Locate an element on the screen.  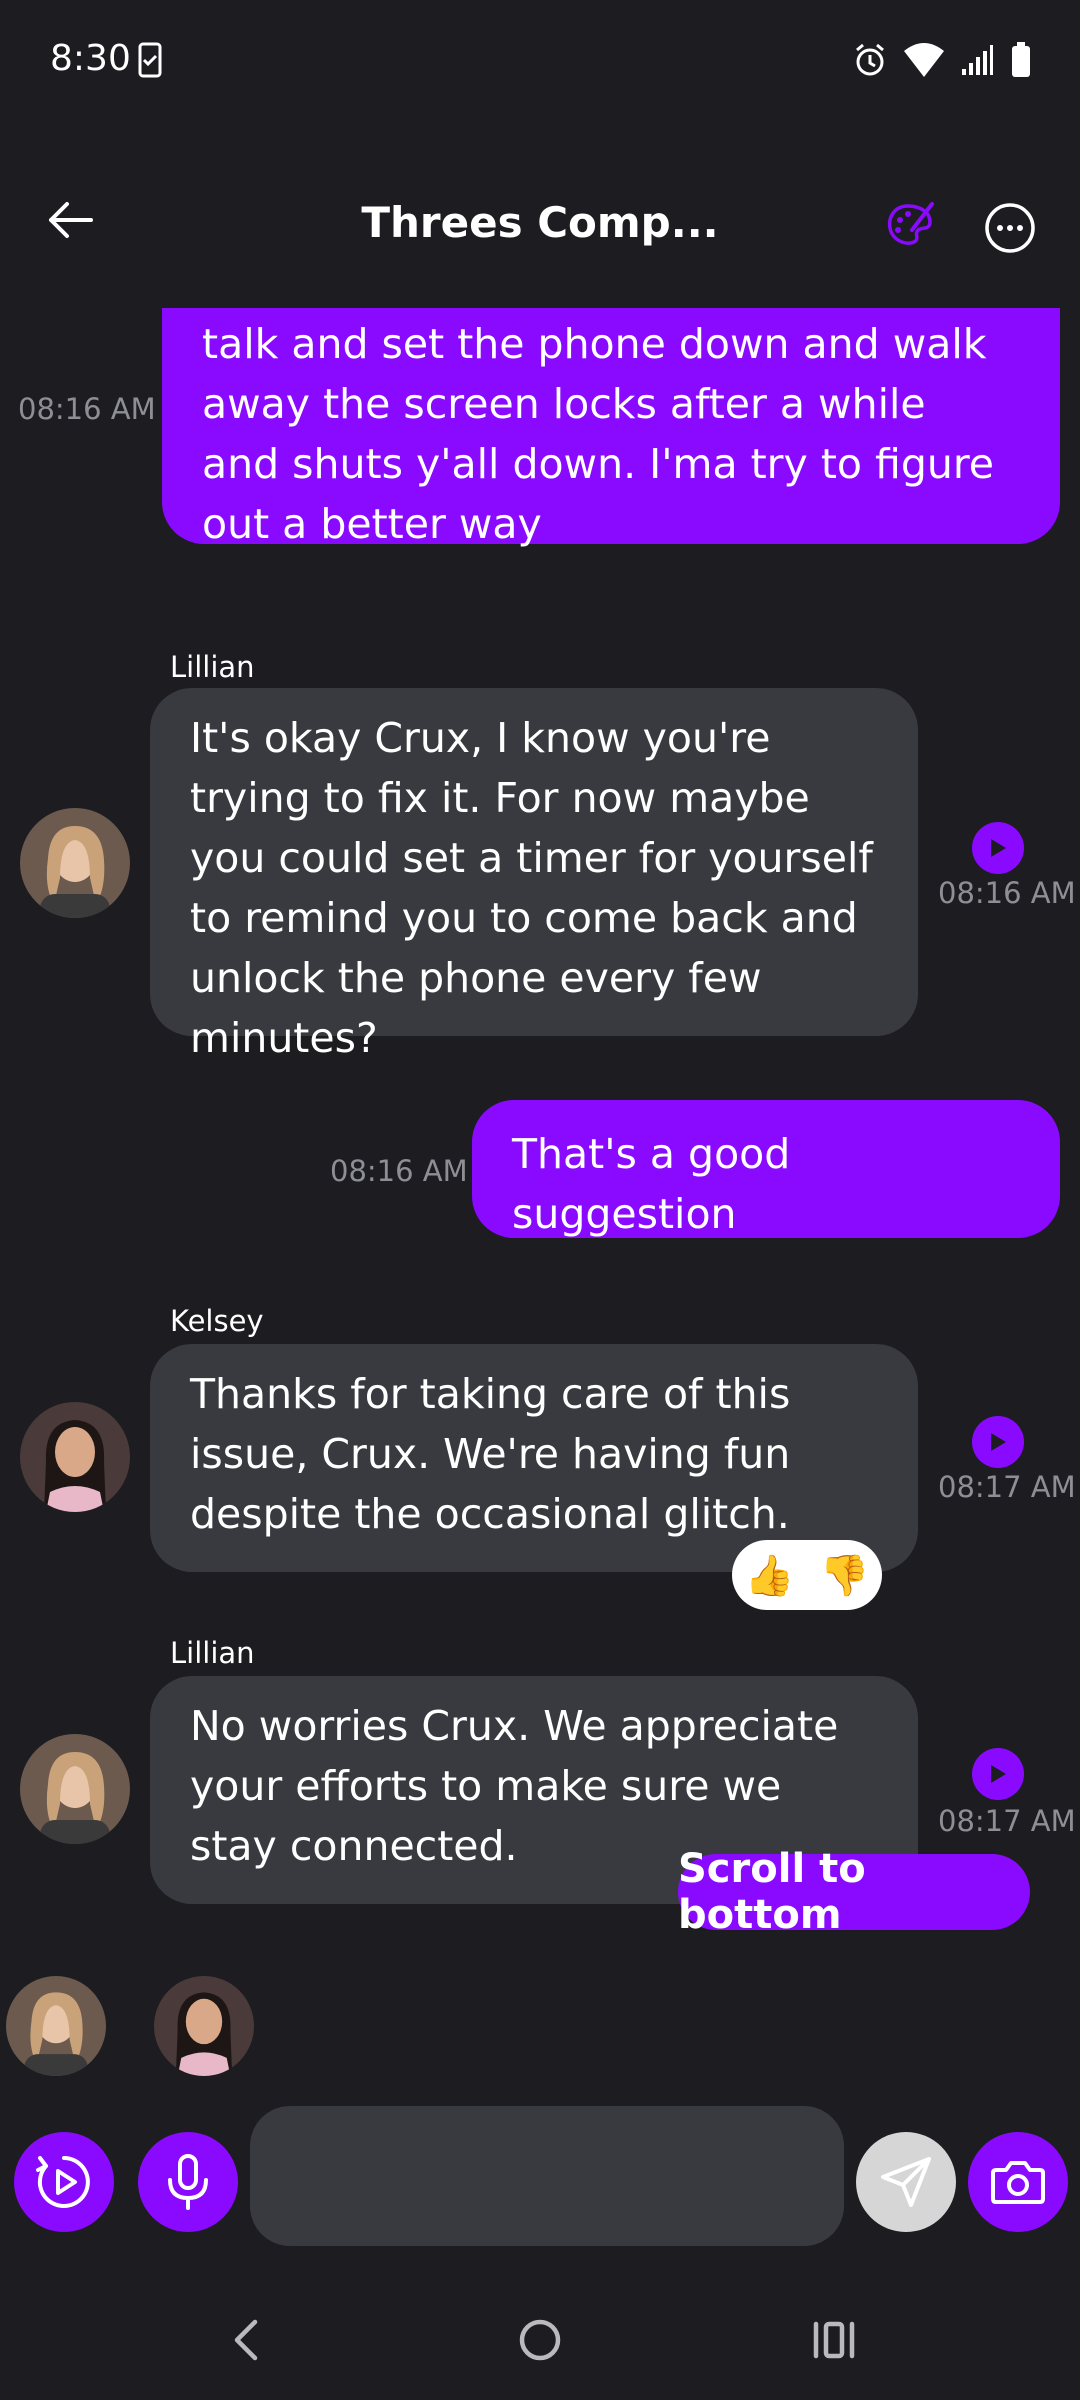
reaction-bar: 👍 👎 is located at coordinates (807, 1575).